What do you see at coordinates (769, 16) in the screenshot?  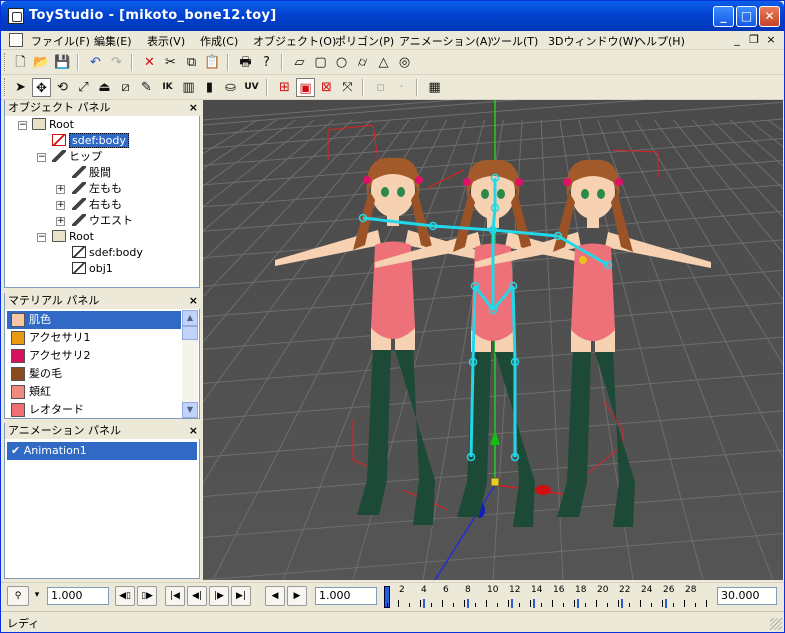 I see `close-button: ✕` at bounding box center [769, 16].